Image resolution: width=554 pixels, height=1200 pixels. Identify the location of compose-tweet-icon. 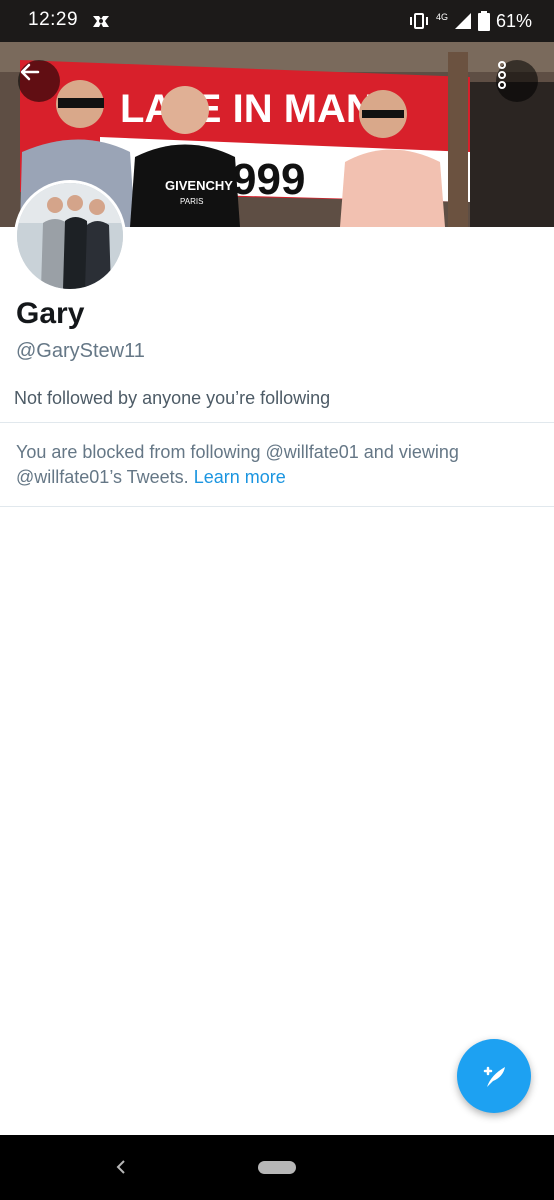
(494, 1076).